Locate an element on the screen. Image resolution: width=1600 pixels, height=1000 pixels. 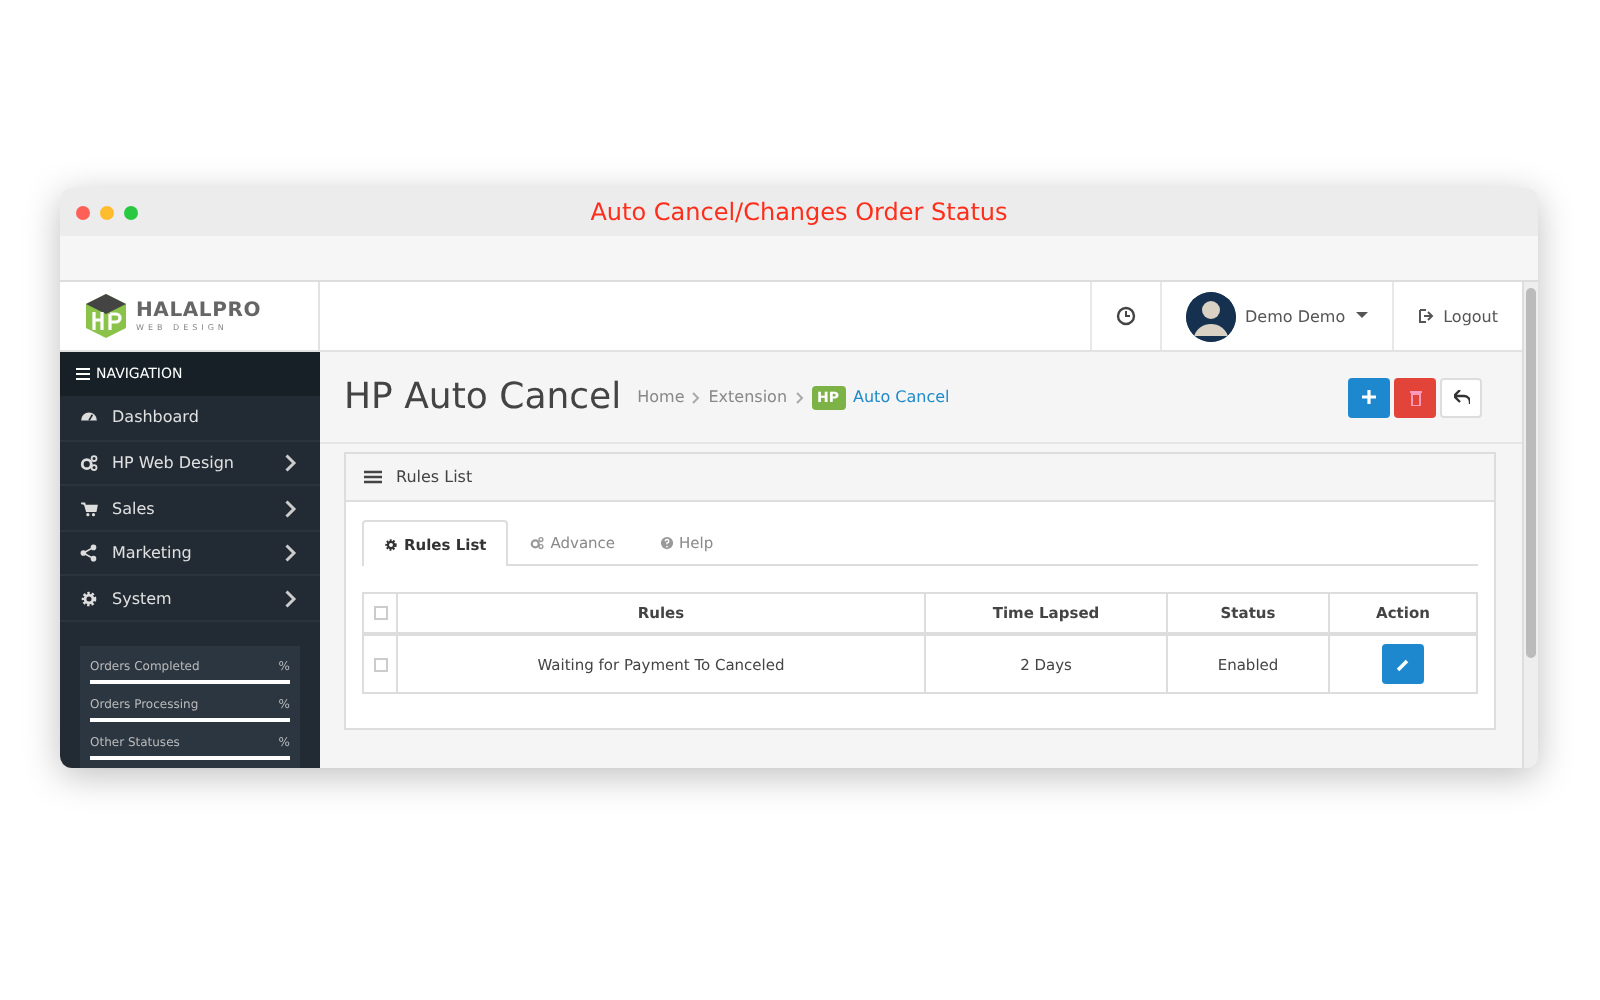
caret-icon is located at coordinates (1361, 316).